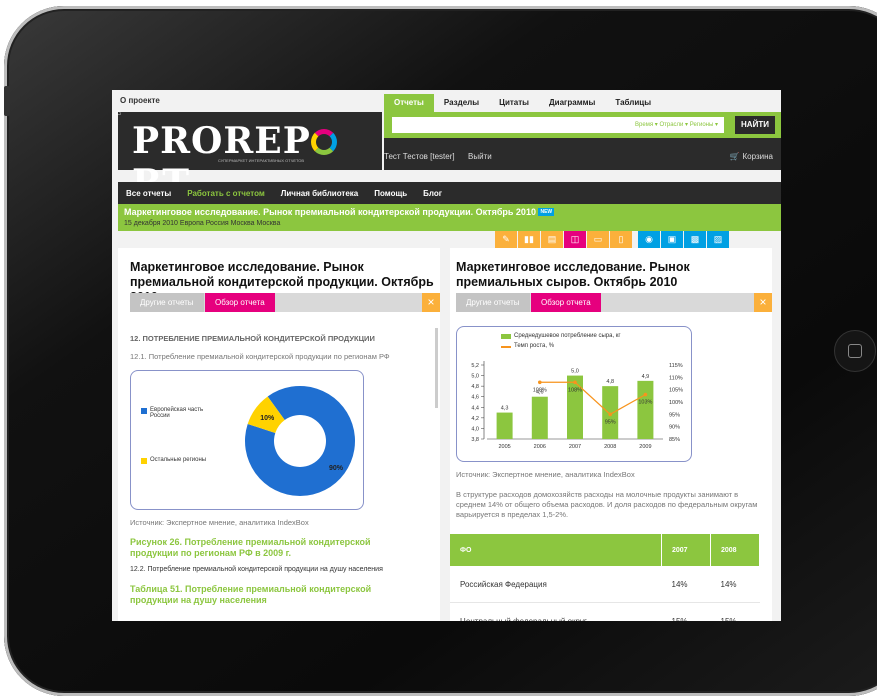  Describe the element at coordinates (167, 302) in the screenshot. I see `left-tab-other-reports: Другие отчеты` at that location.